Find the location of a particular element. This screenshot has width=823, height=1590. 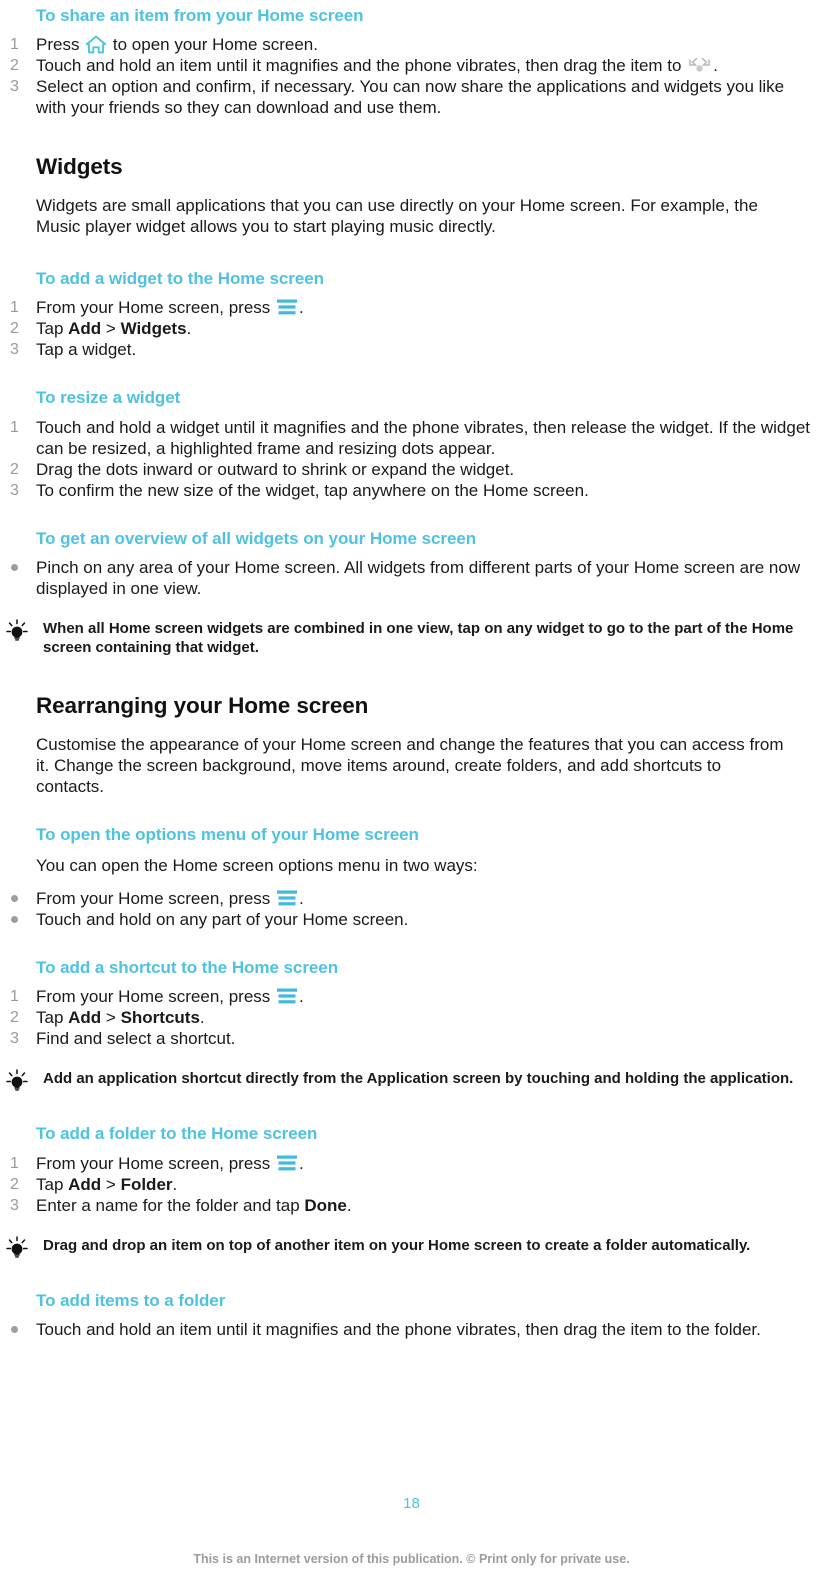

list-item: 2 Tap Add > Widgets. is located at coordinates (411, 328).